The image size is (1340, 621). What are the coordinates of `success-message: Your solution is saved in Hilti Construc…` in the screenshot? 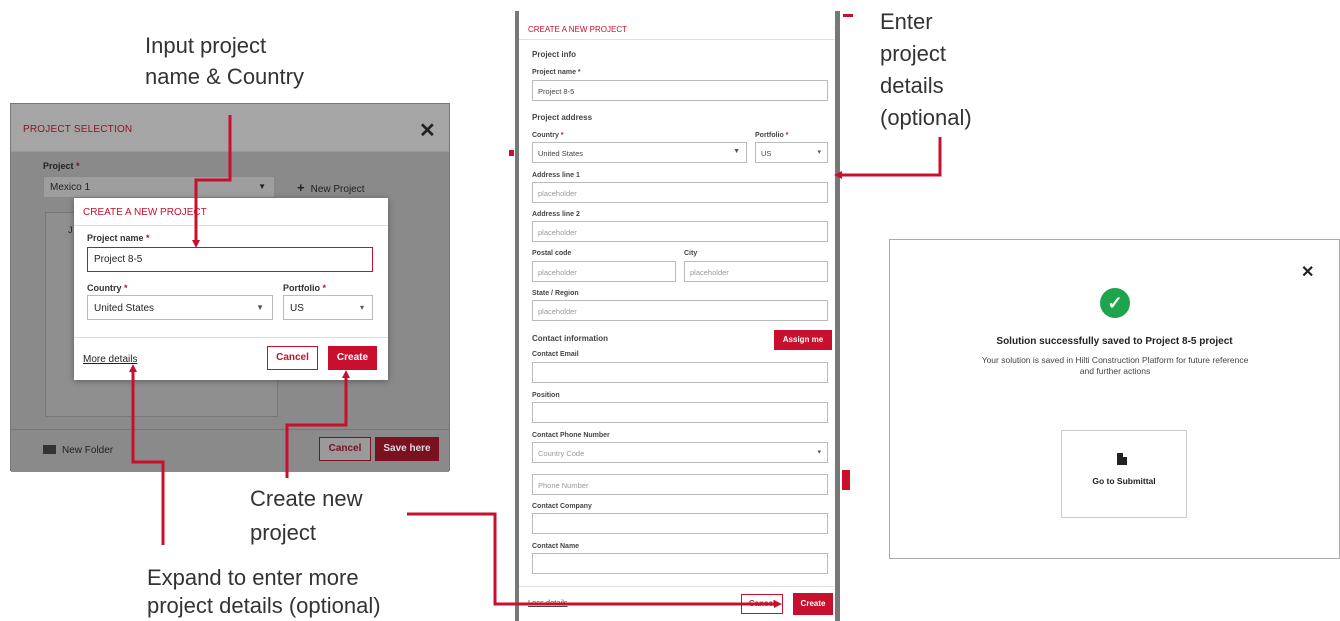 It's located at (1115, 365).